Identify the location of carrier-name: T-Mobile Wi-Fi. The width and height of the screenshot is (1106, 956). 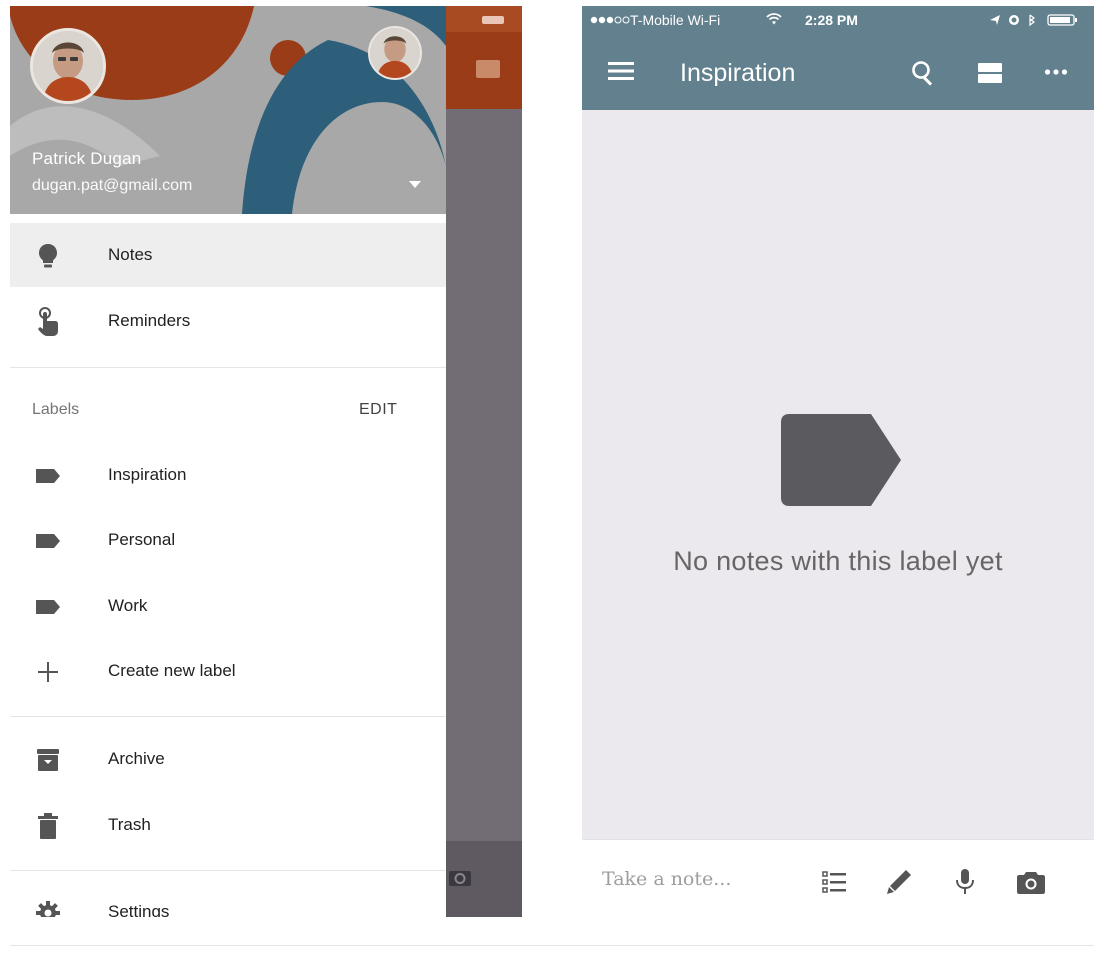
(675, 20).